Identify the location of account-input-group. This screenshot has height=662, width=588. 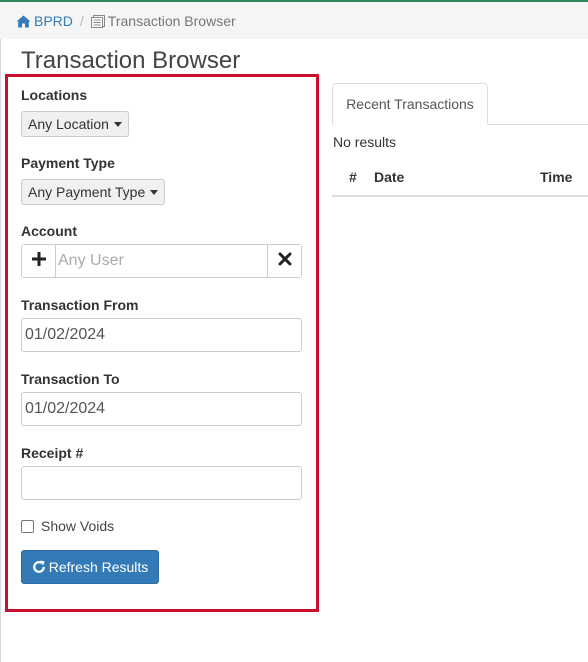
(161, 261).